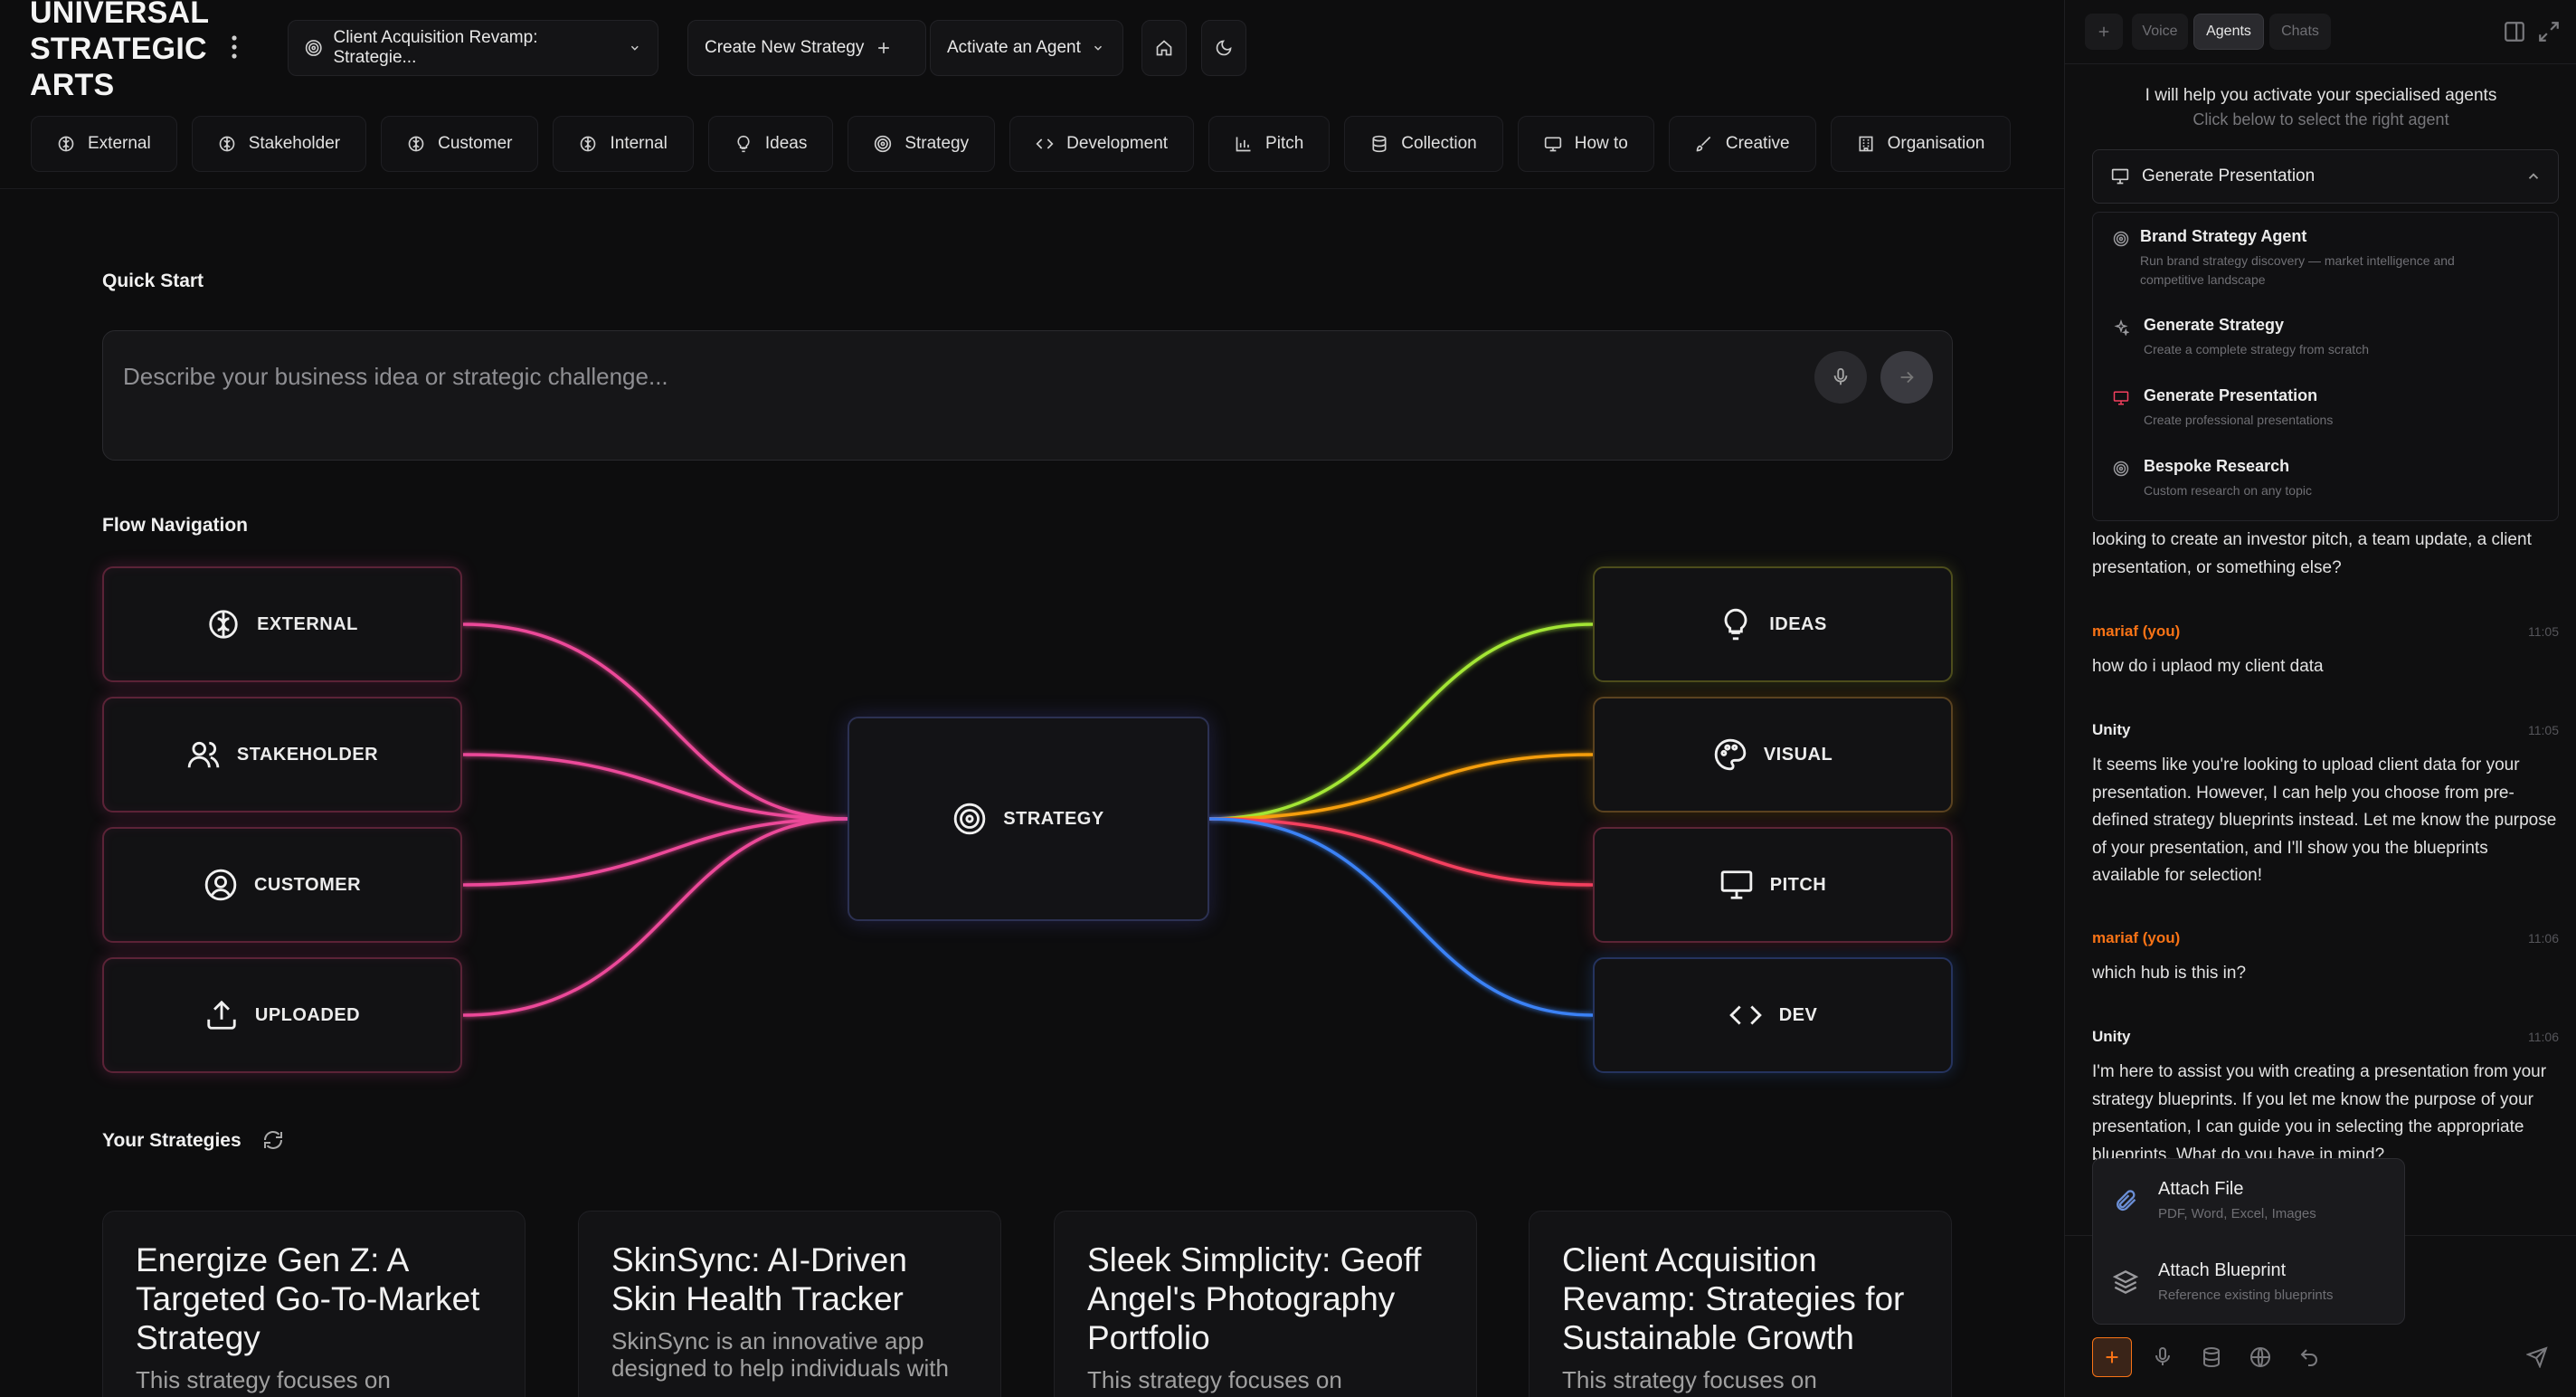 Image resolution: width=2576 pixels, height=1397 pixels. I want to click on agent-option-title: Brand Strategy Agent, so click(2223, 236).